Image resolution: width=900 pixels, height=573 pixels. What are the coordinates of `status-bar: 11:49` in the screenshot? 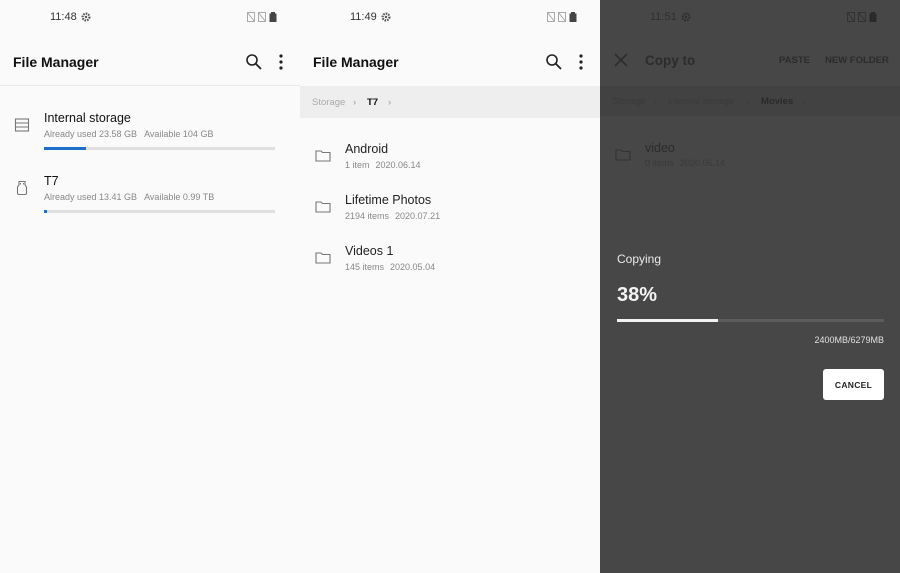 It's located at (450, 17).